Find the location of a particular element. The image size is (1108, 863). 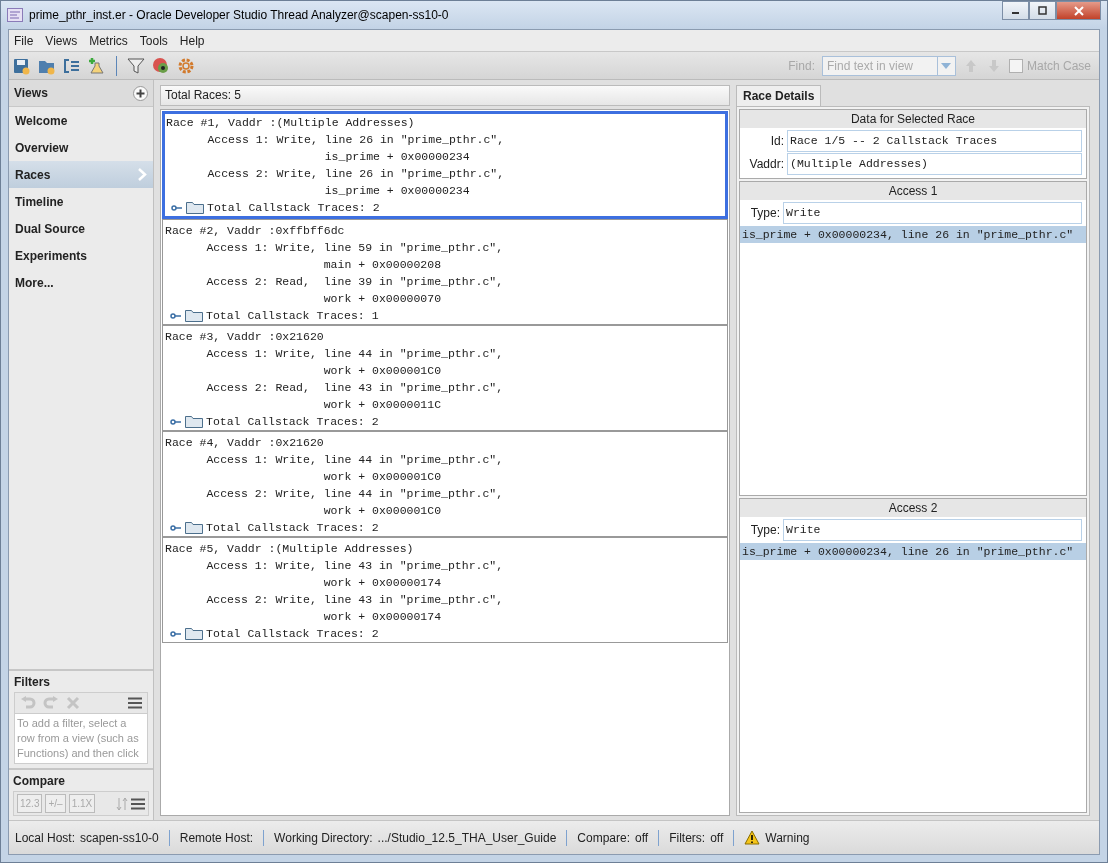

app-icon is located at coordinates (15, 15).